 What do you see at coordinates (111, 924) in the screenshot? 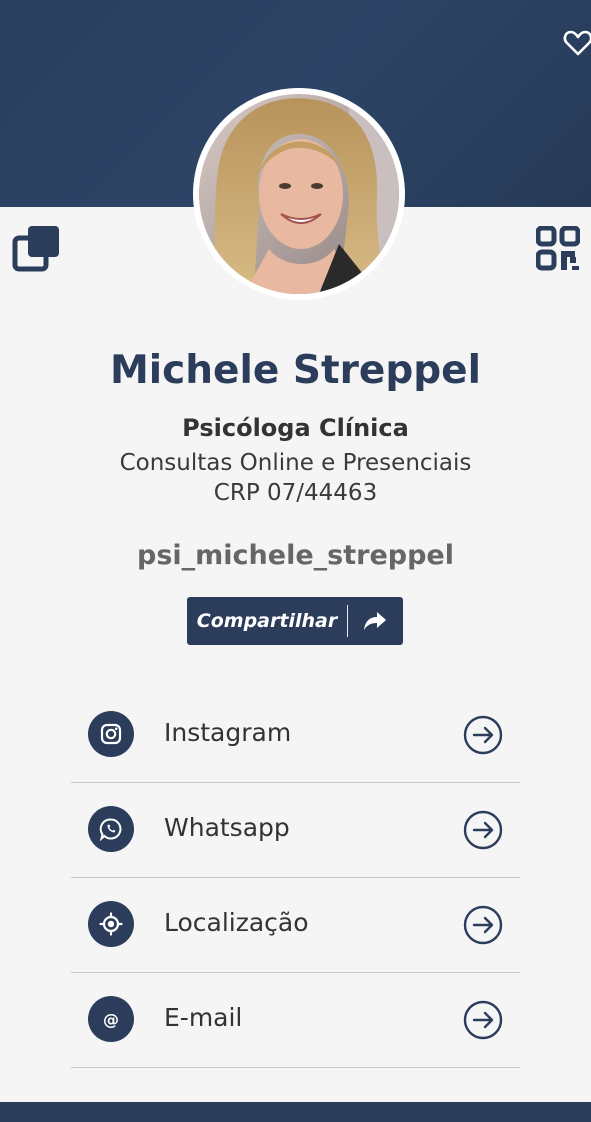
I see `location-icon` at bounding box center [111, 924].